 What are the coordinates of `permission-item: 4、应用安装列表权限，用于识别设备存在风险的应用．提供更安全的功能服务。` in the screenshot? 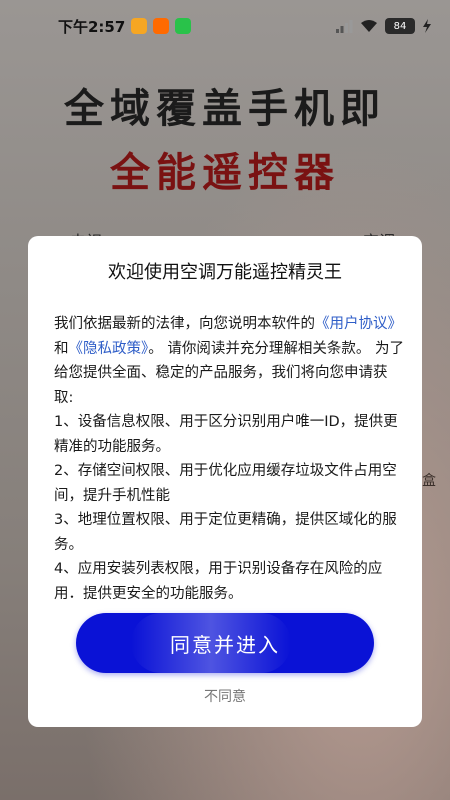 It's located at (218, 581).